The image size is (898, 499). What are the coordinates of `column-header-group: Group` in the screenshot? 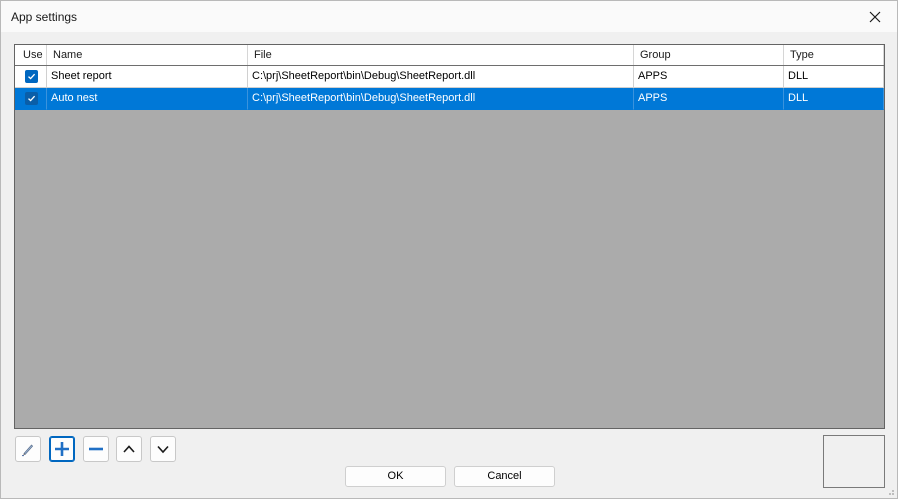 It's located at (709, 55).